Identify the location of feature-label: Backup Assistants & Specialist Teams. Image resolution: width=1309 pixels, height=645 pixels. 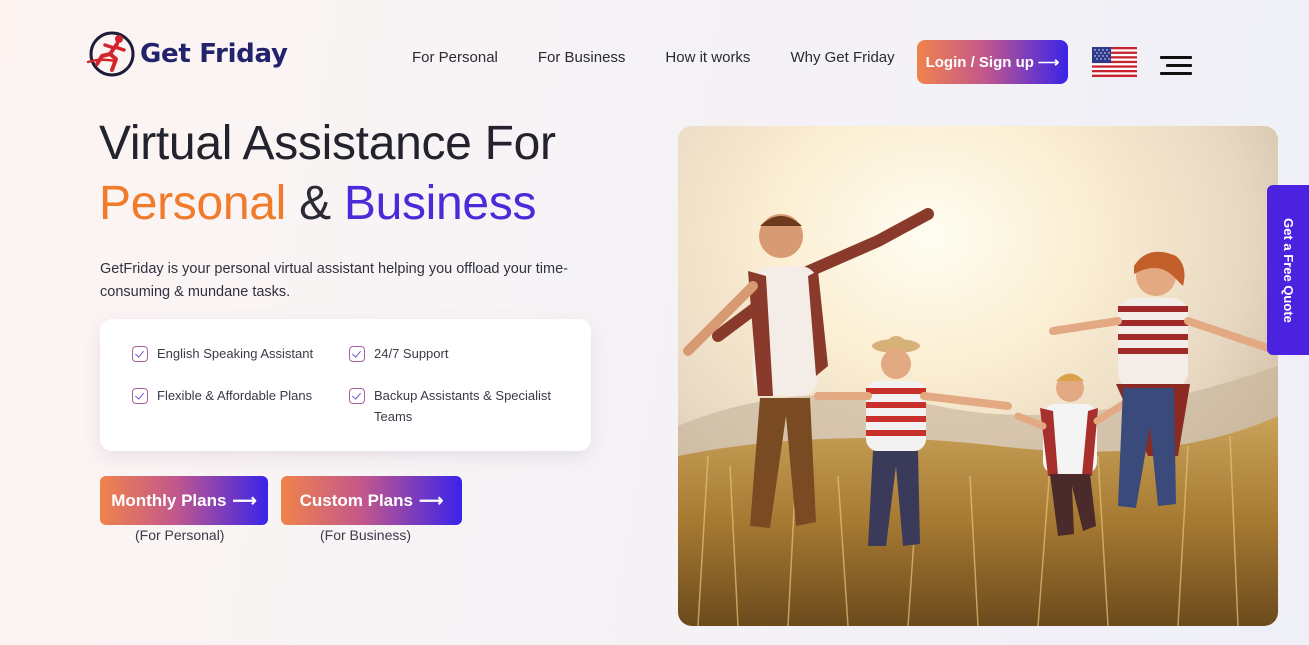
(463, 406).